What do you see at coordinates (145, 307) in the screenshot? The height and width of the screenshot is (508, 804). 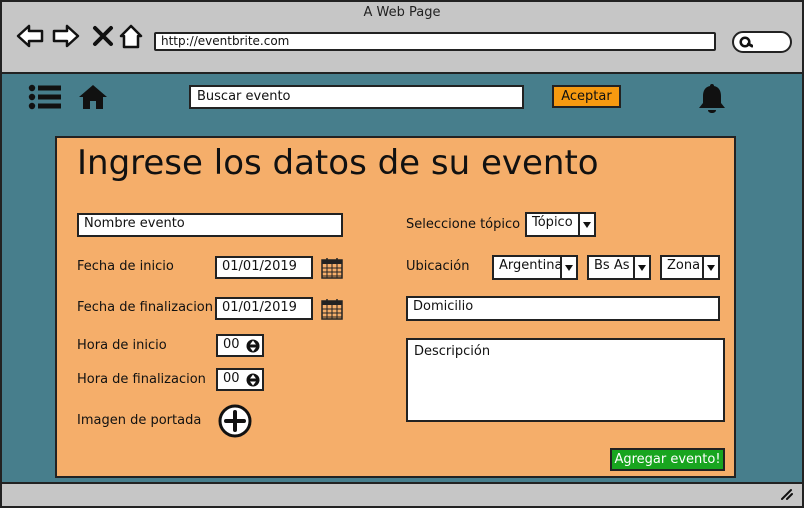 I see `end-date-label: Fecha de finalizacion` at bounding box center [145, 307].